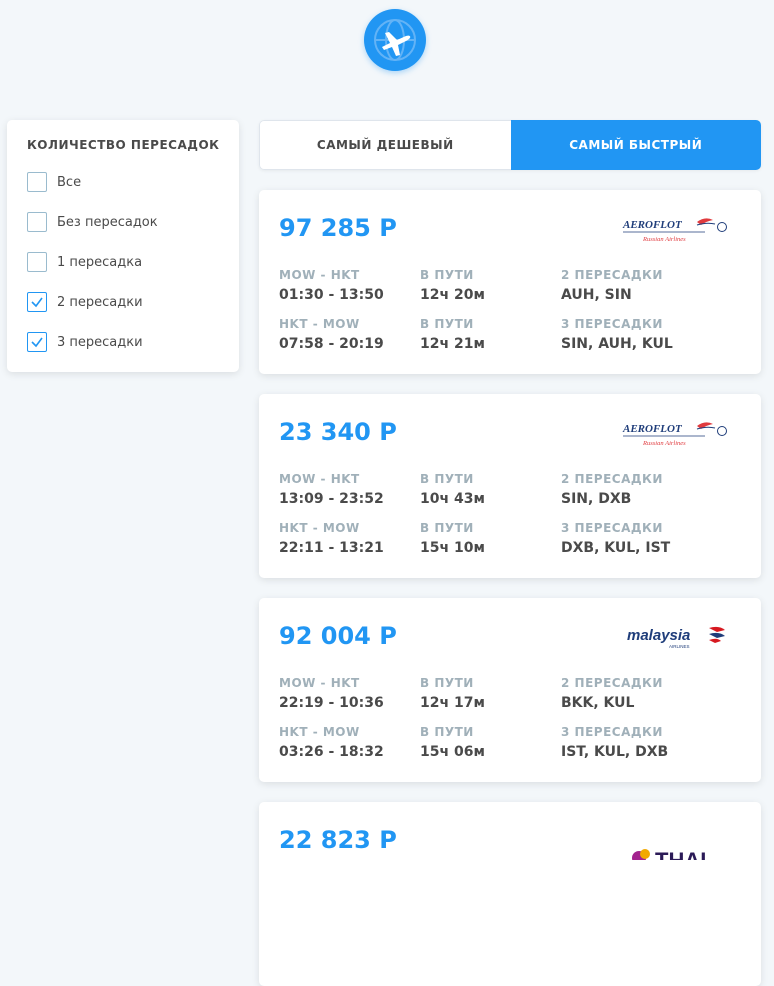 The image size is (774, 986). I want to click on filter-label: 3 пересадки, so click(100, 342).